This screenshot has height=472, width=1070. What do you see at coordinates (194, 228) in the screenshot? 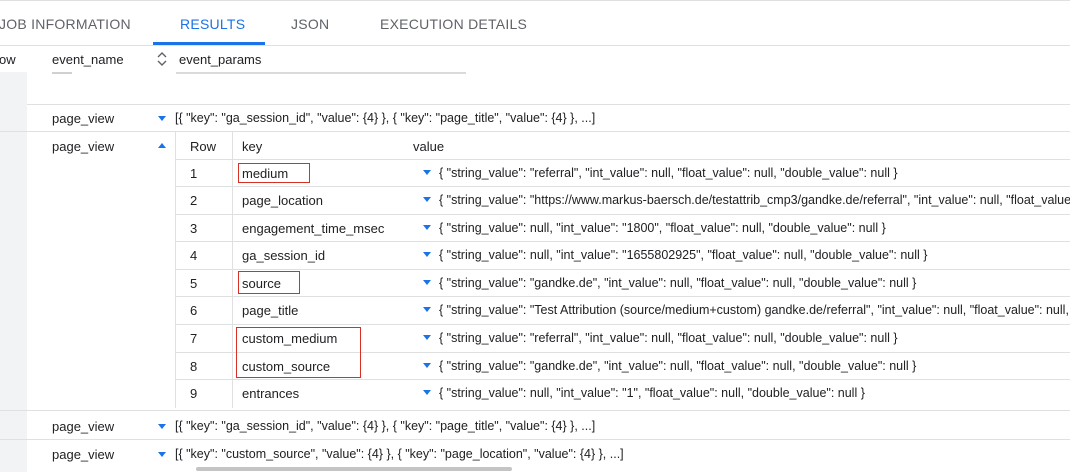
I see `nested-row-number: 3` at bounding box center [194, 228].